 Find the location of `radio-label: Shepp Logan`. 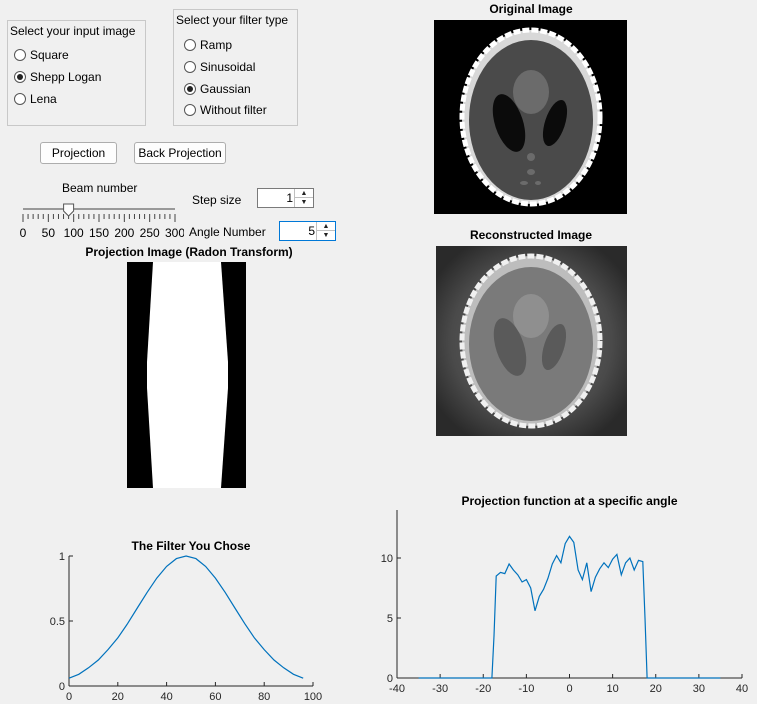

radio-label: Shepp Logan is located at coordinates (66, 77).